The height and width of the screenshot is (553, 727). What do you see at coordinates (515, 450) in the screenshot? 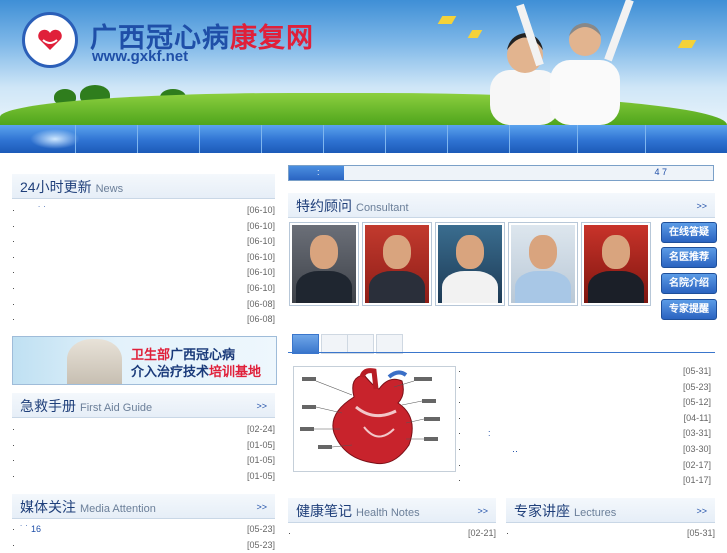
I see `list-item-title: ‥` at bounding box center [515, 450].